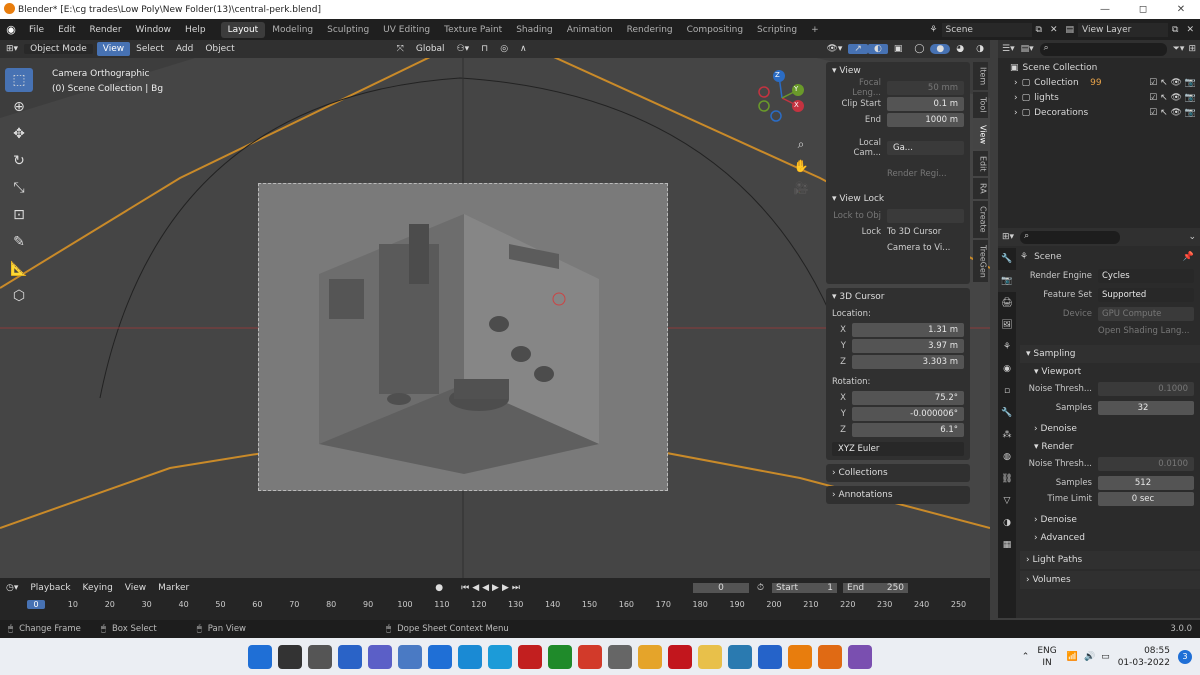  I want to click on scale-tool-icon: ⤡, so click(19, 188).